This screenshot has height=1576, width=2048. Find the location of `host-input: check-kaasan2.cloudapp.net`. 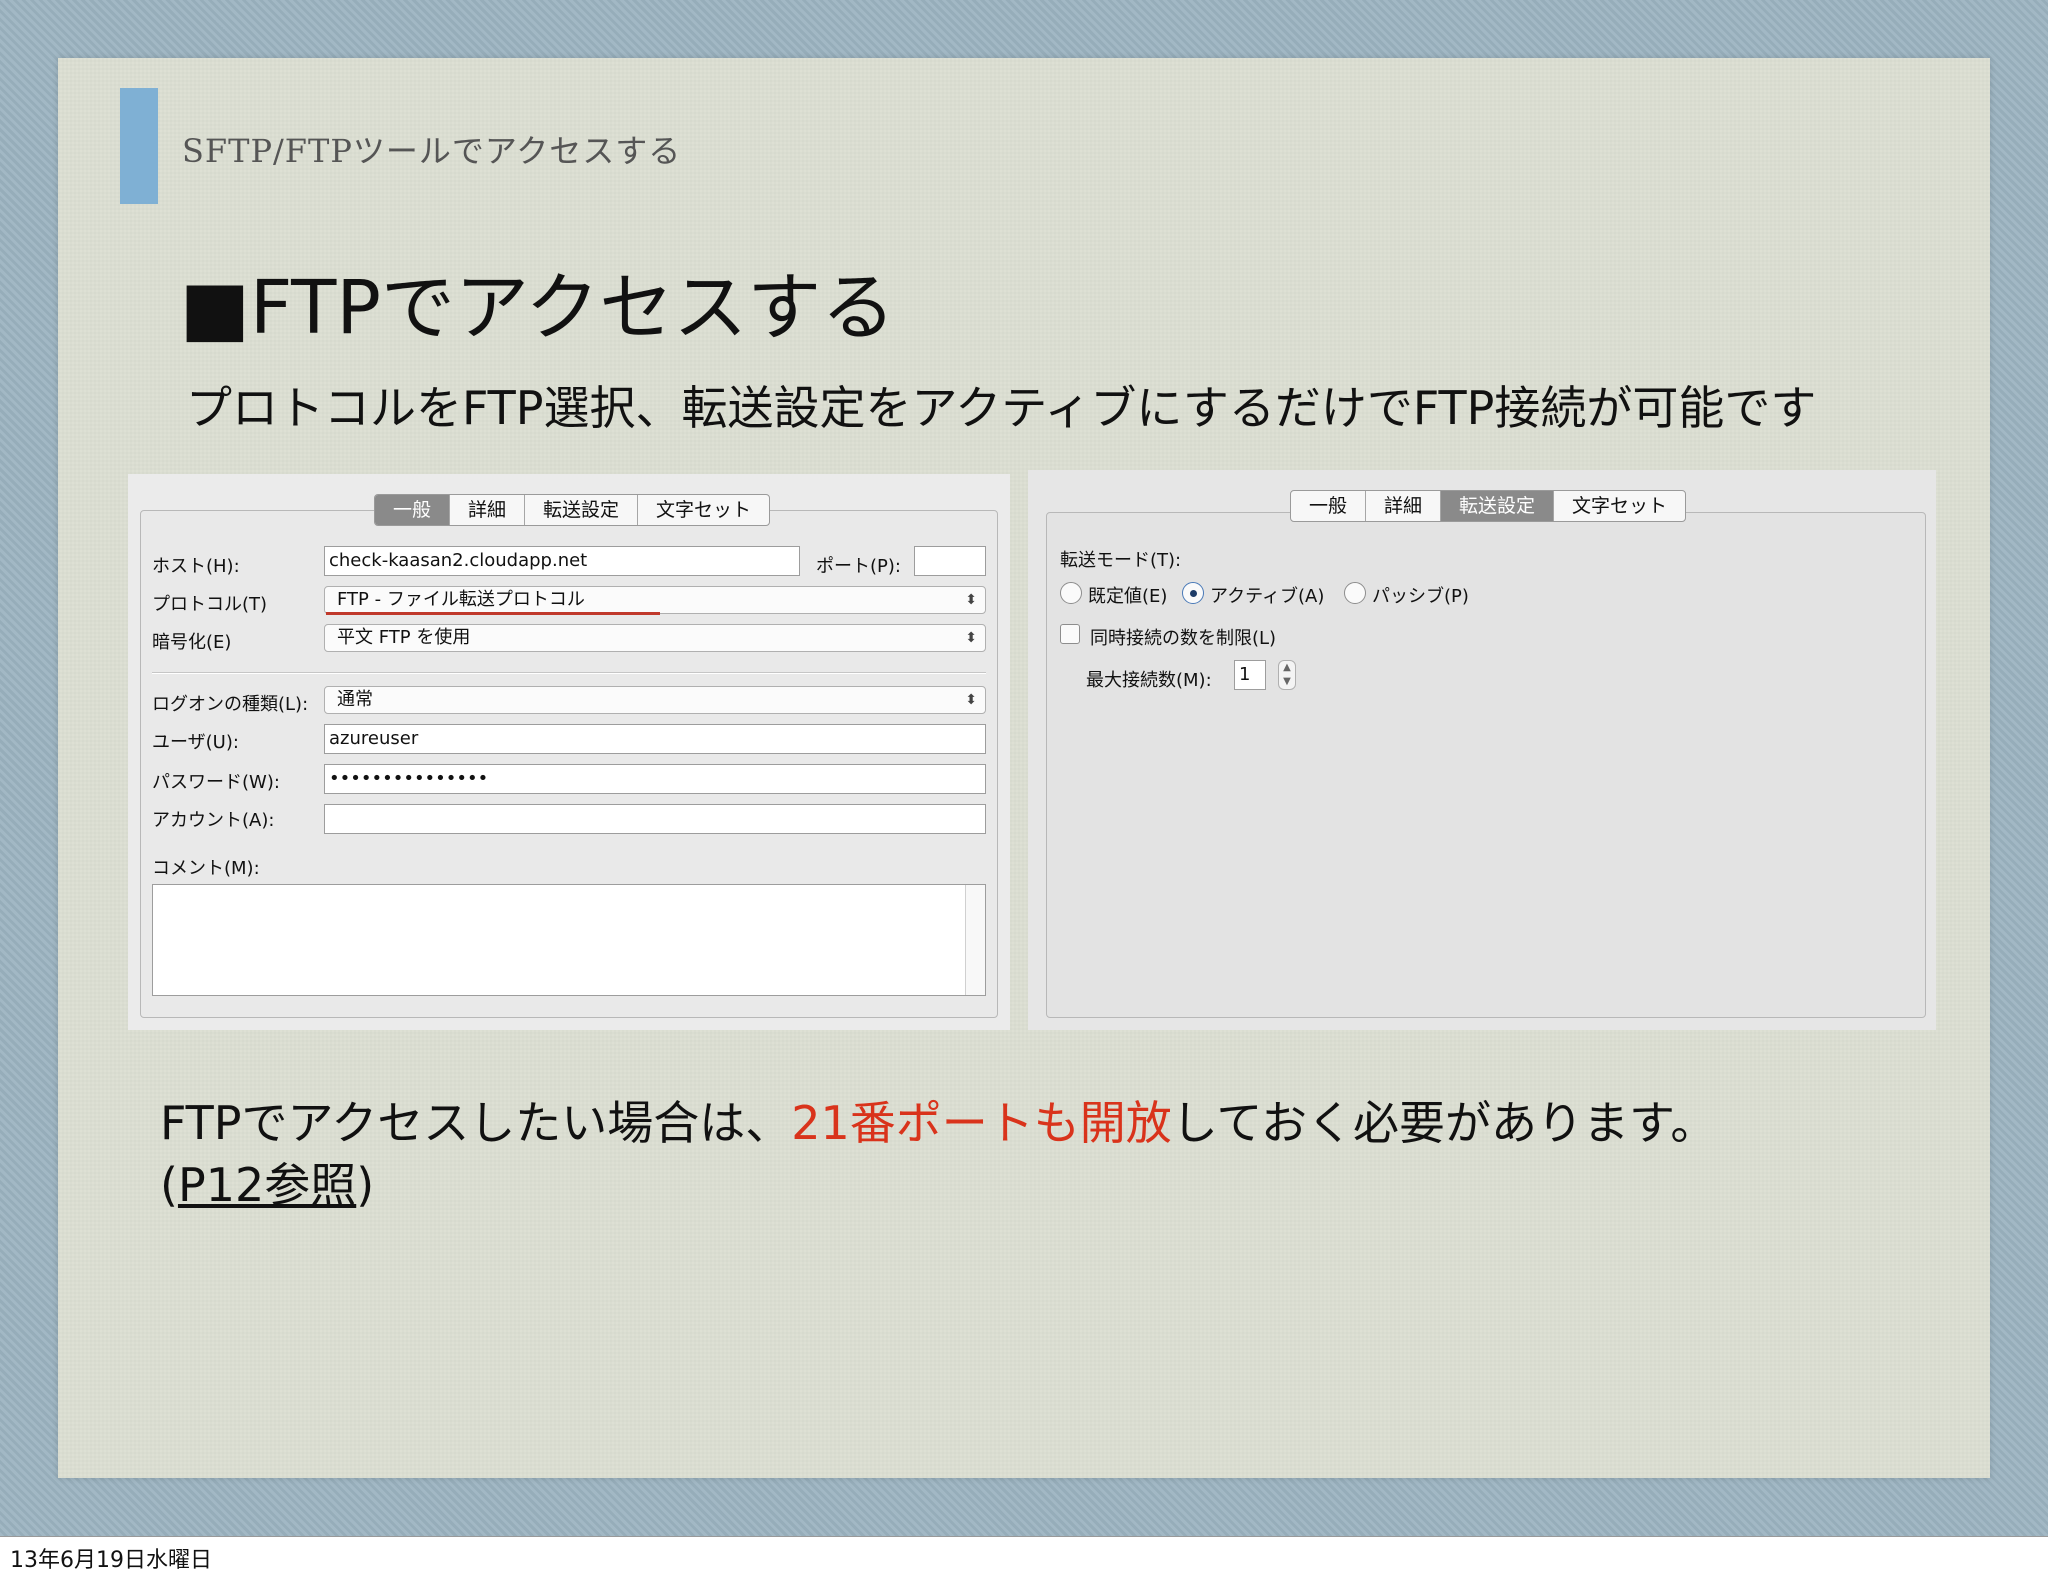

host-input: check-kaasan2.cloudapp.net is located at coordinates (562, 561).